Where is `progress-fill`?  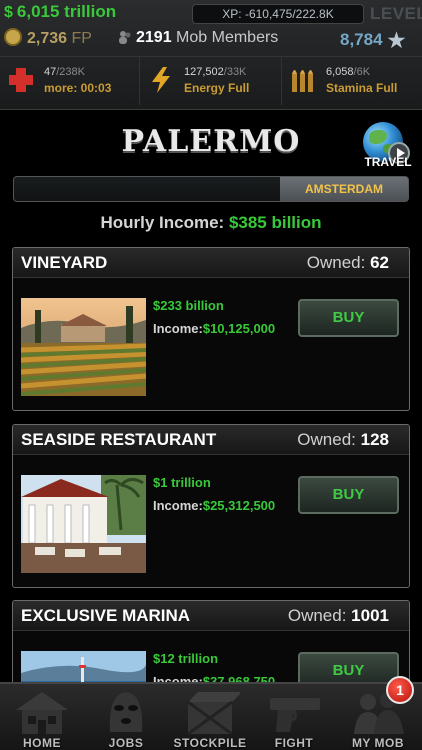
progress-fill is located at coordinates (148, 189).